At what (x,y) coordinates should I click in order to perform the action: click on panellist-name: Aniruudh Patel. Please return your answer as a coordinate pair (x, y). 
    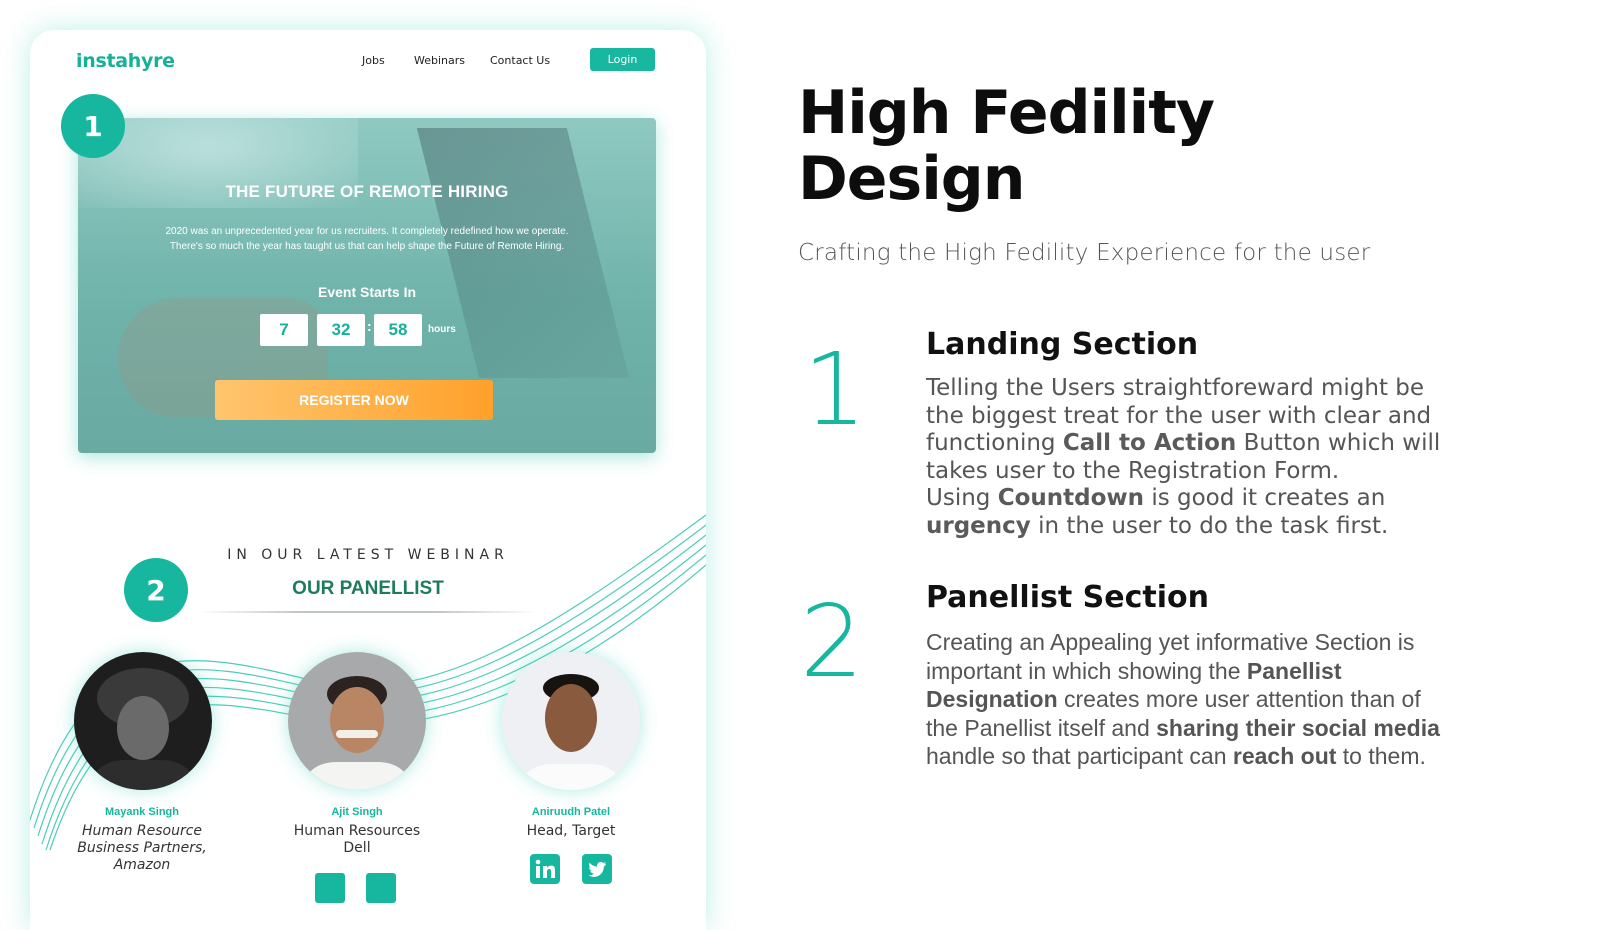
    Looking at the image, I should click on (571, 812).